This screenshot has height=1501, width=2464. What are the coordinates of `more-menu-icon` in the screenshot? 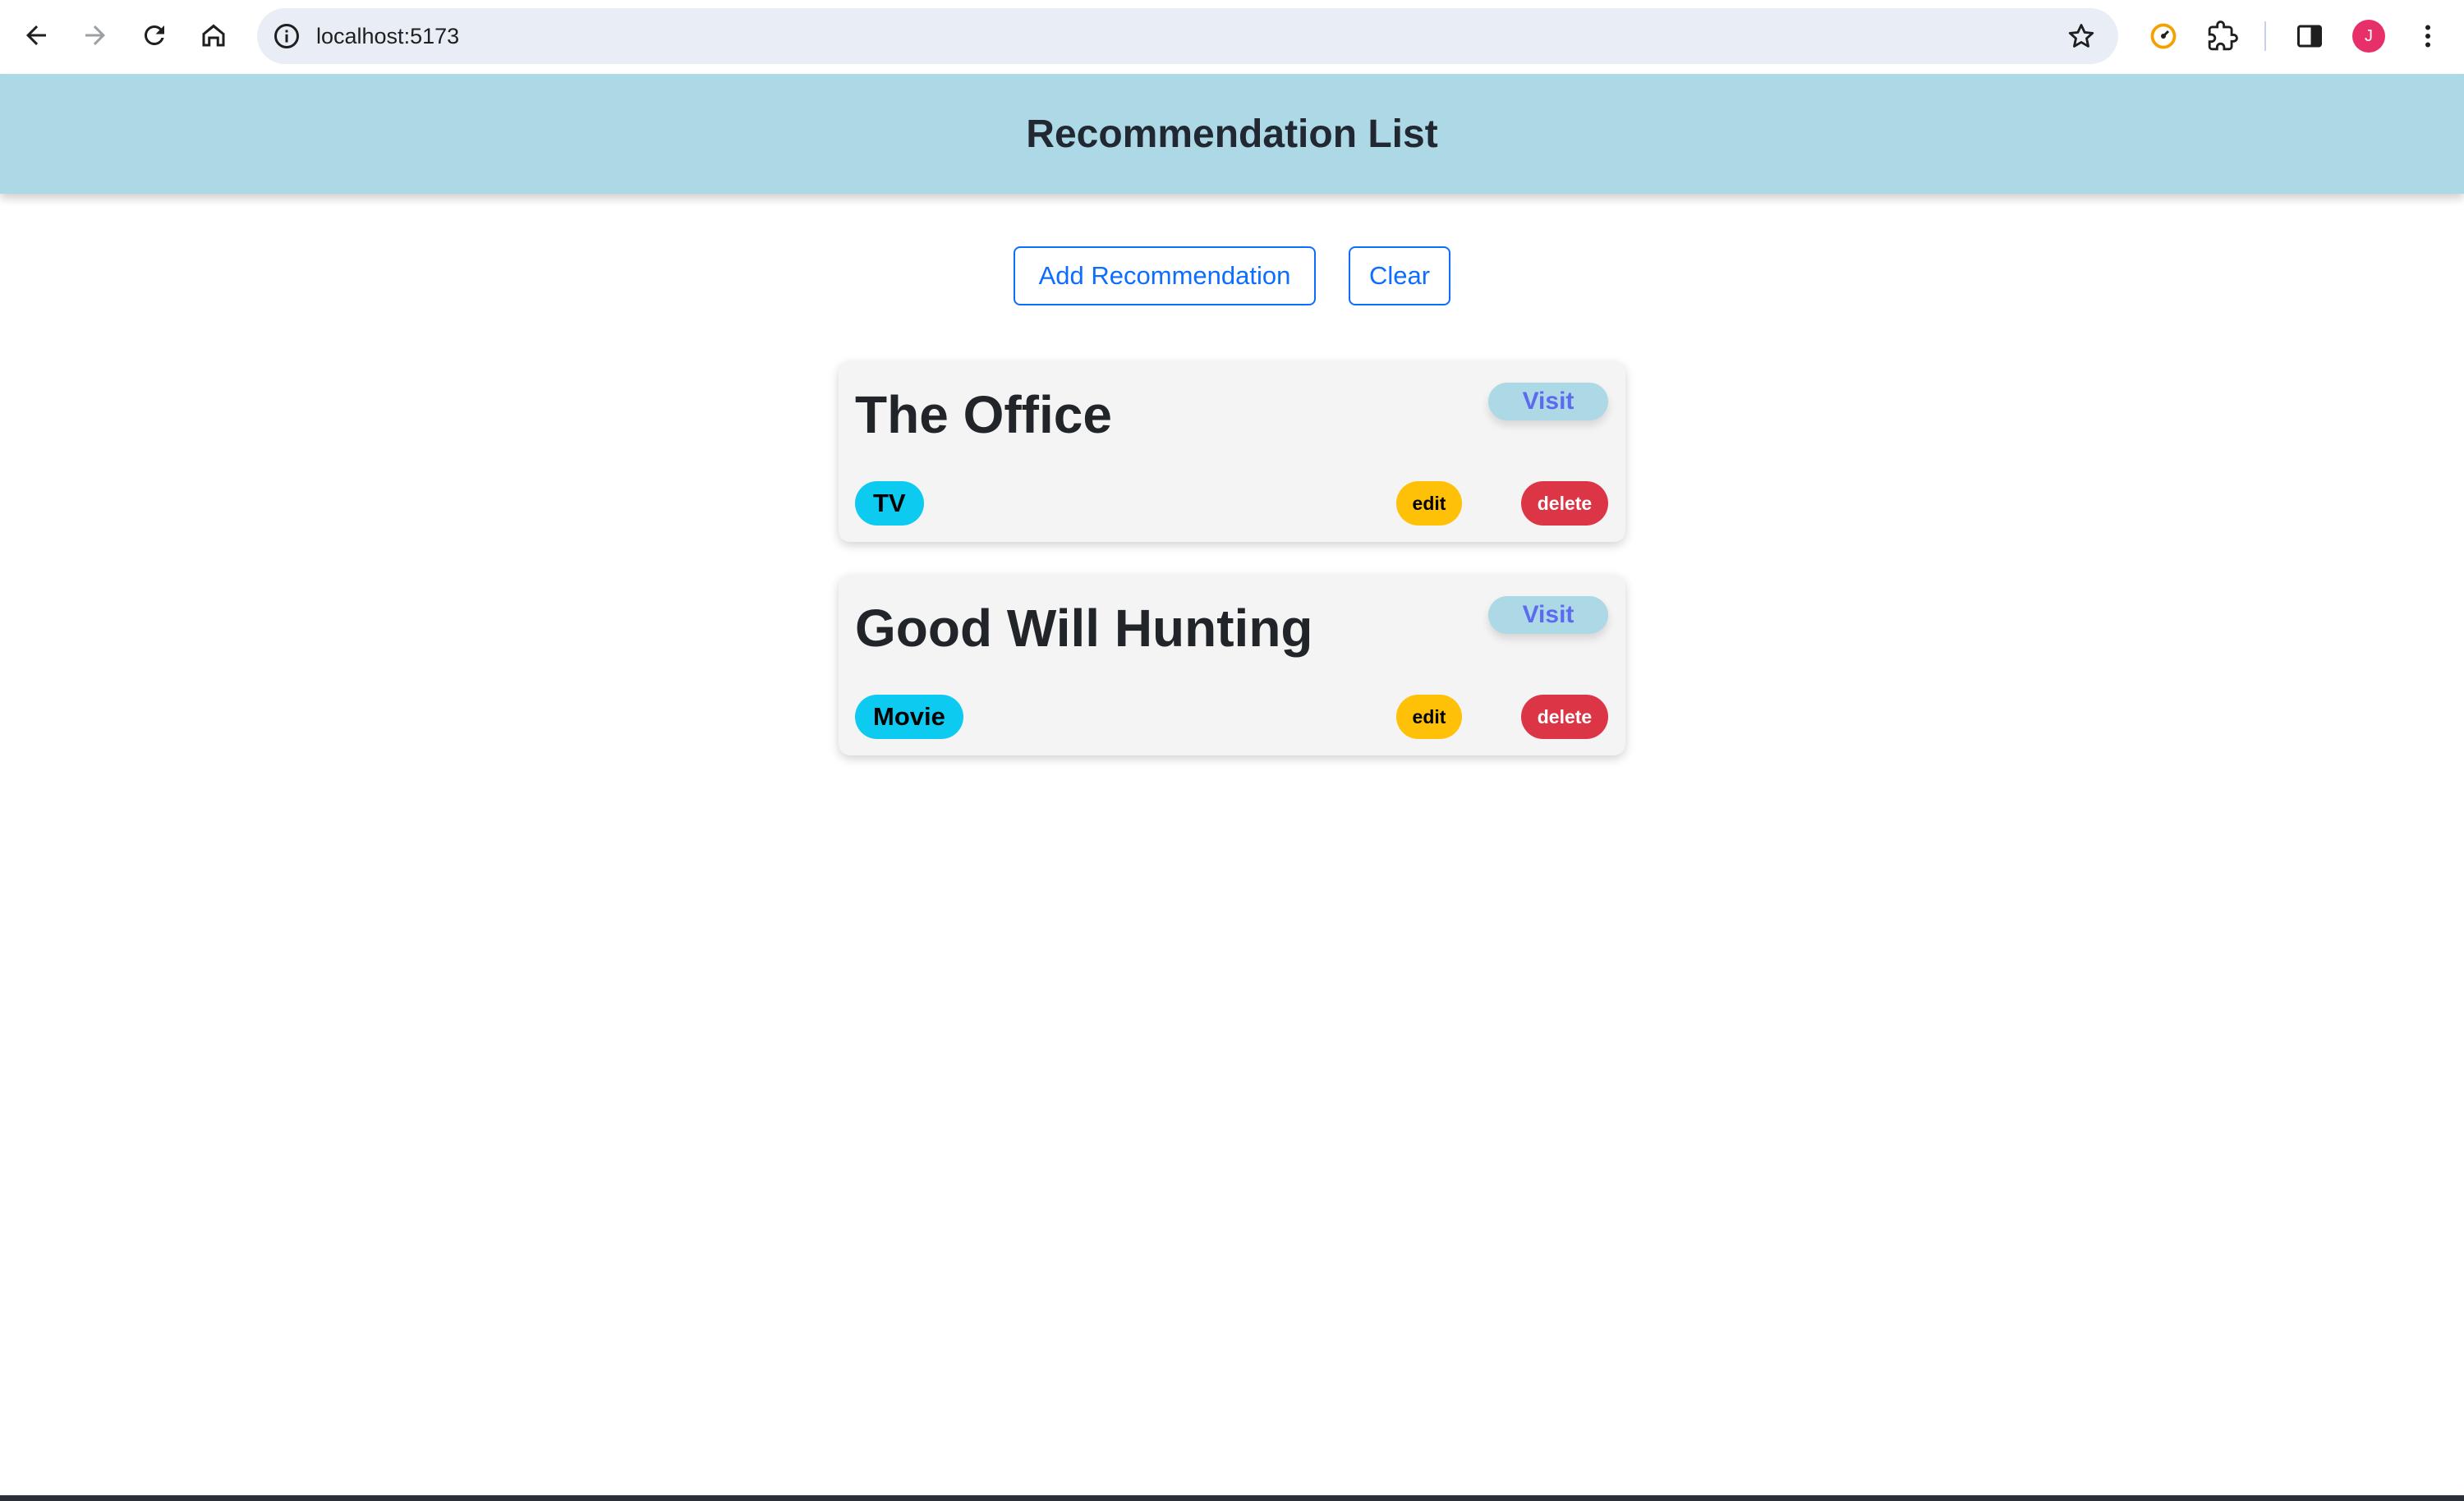 It's located at (2428, 36).